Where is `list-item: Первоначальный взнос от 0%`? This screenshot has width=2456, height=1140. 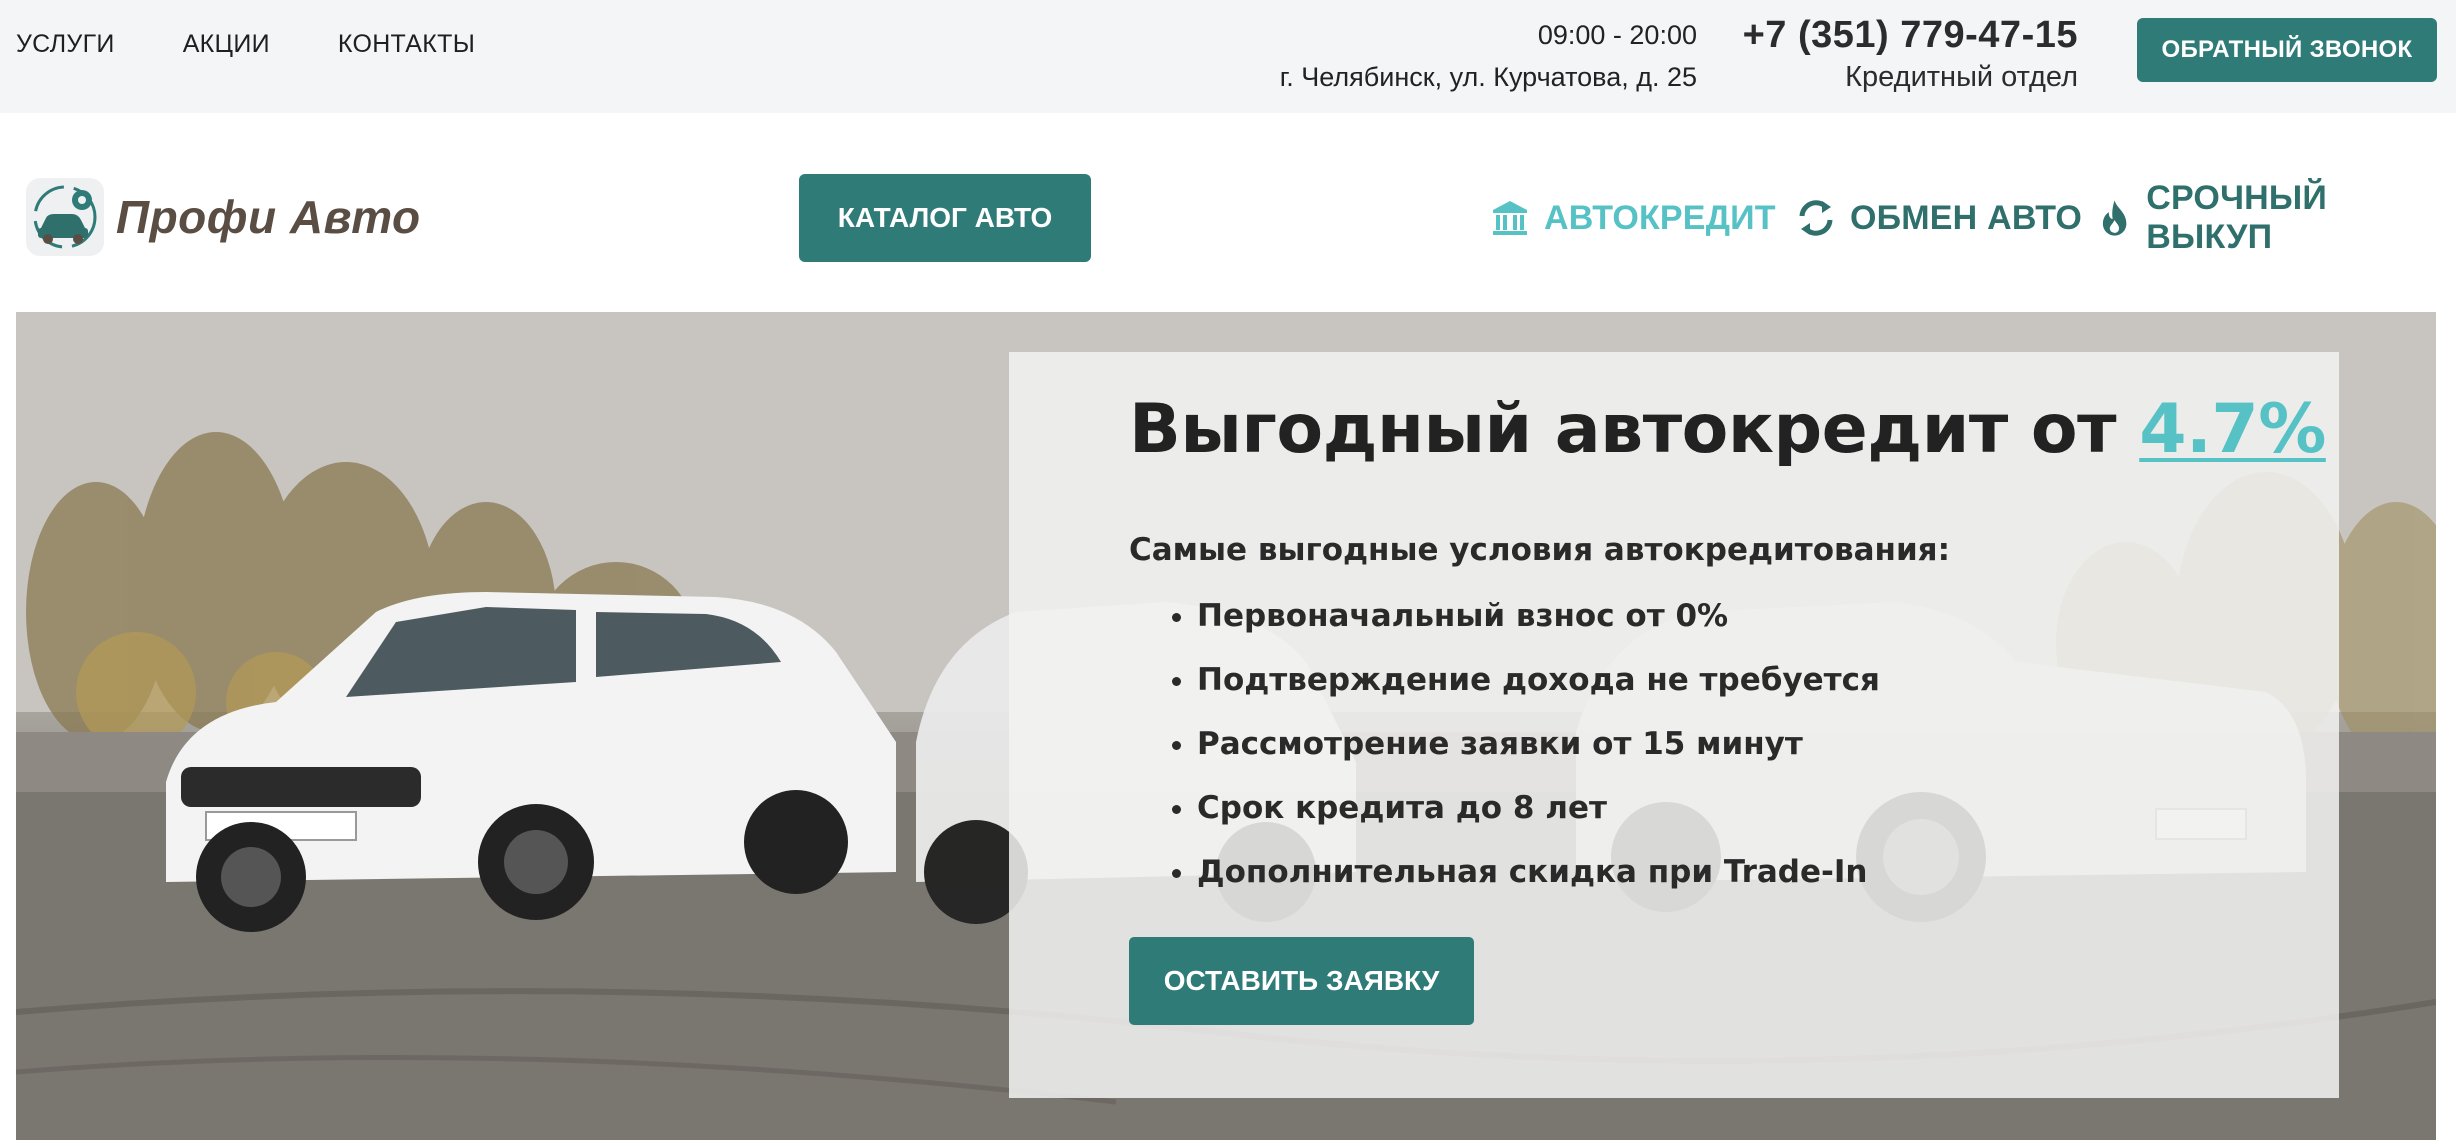 list-item: Первоначальный взнос от 0% is located at coordinates (1538, 616).